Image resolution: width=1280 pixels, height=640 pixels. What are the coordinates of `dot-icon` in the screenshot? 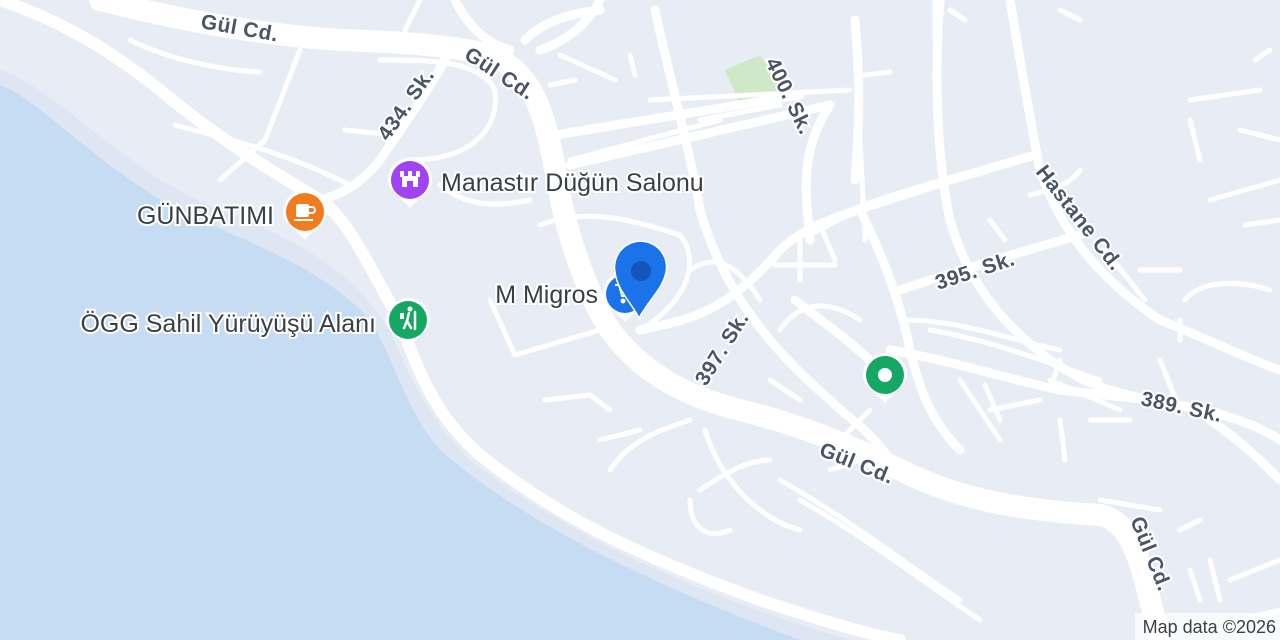 It's located at (885, 375).